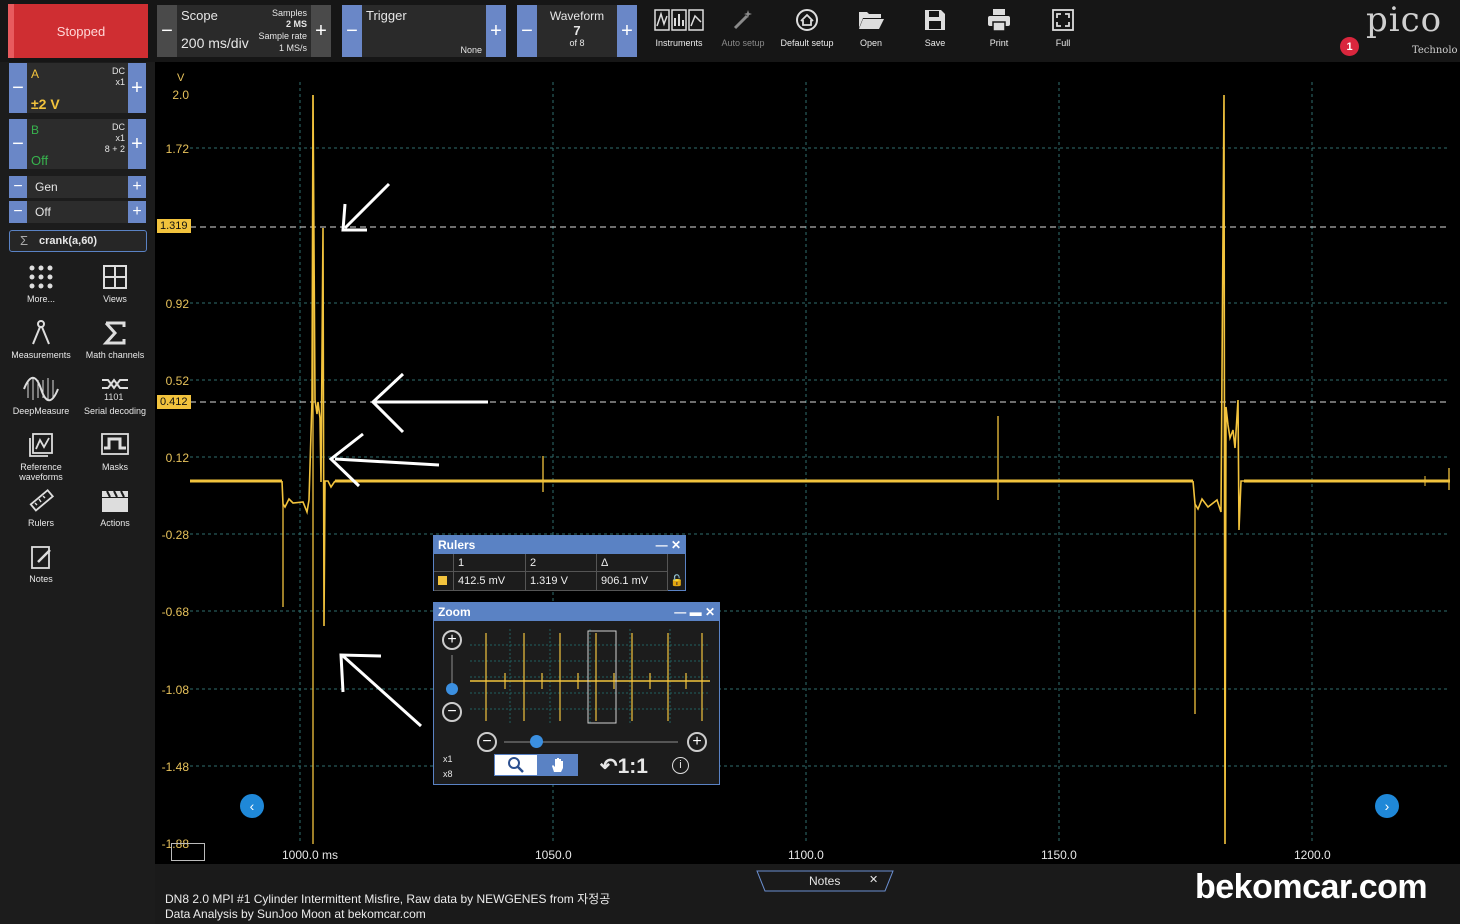  I want to click on gen-decrease-button: −, so click(18, 187).